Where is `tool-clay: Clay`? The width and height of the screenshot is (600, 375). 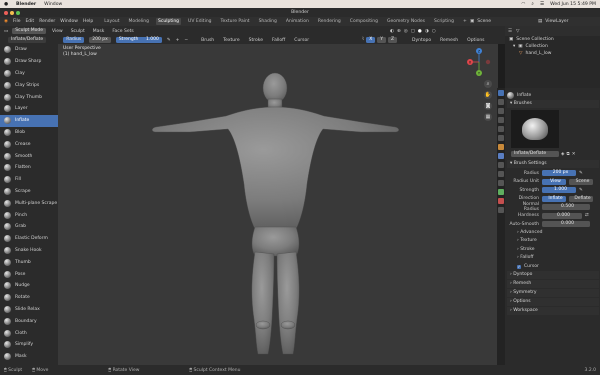
tool-clay: Clay is located at coordinates (29, 74).